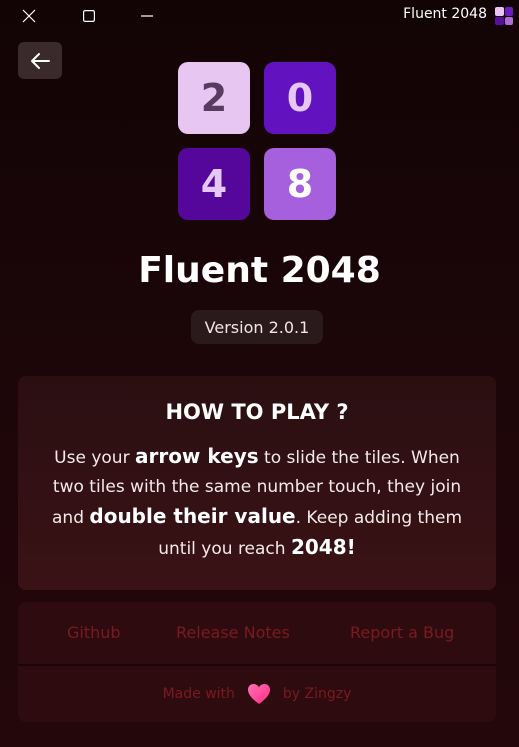 This screenshot has width=519, height=747. I want to click on maximize-button, so click(89, 16).